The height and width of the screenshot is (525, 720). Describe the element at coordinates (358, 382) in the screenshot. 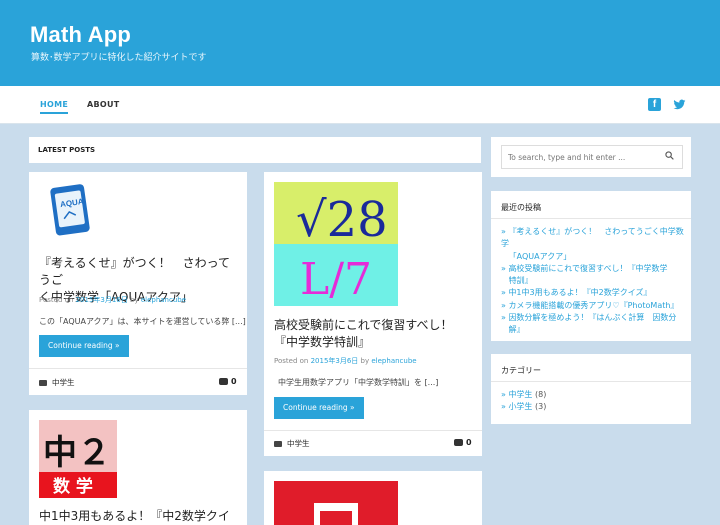

I see `post-excerpt: 中学生用数学アプリ「中学数学特訓」を [...]` at that location.